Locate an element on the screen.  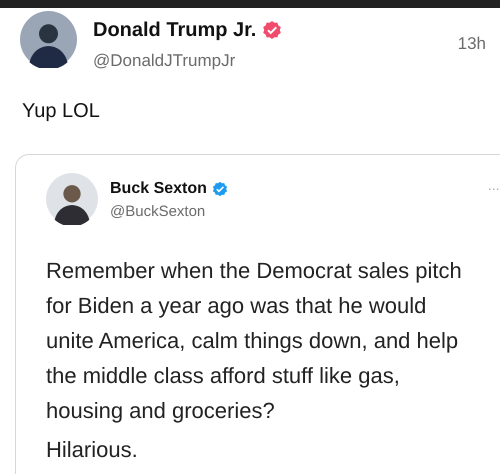
author-handle: @DonaldJTrumpJr is located at coordinates (164, 61).